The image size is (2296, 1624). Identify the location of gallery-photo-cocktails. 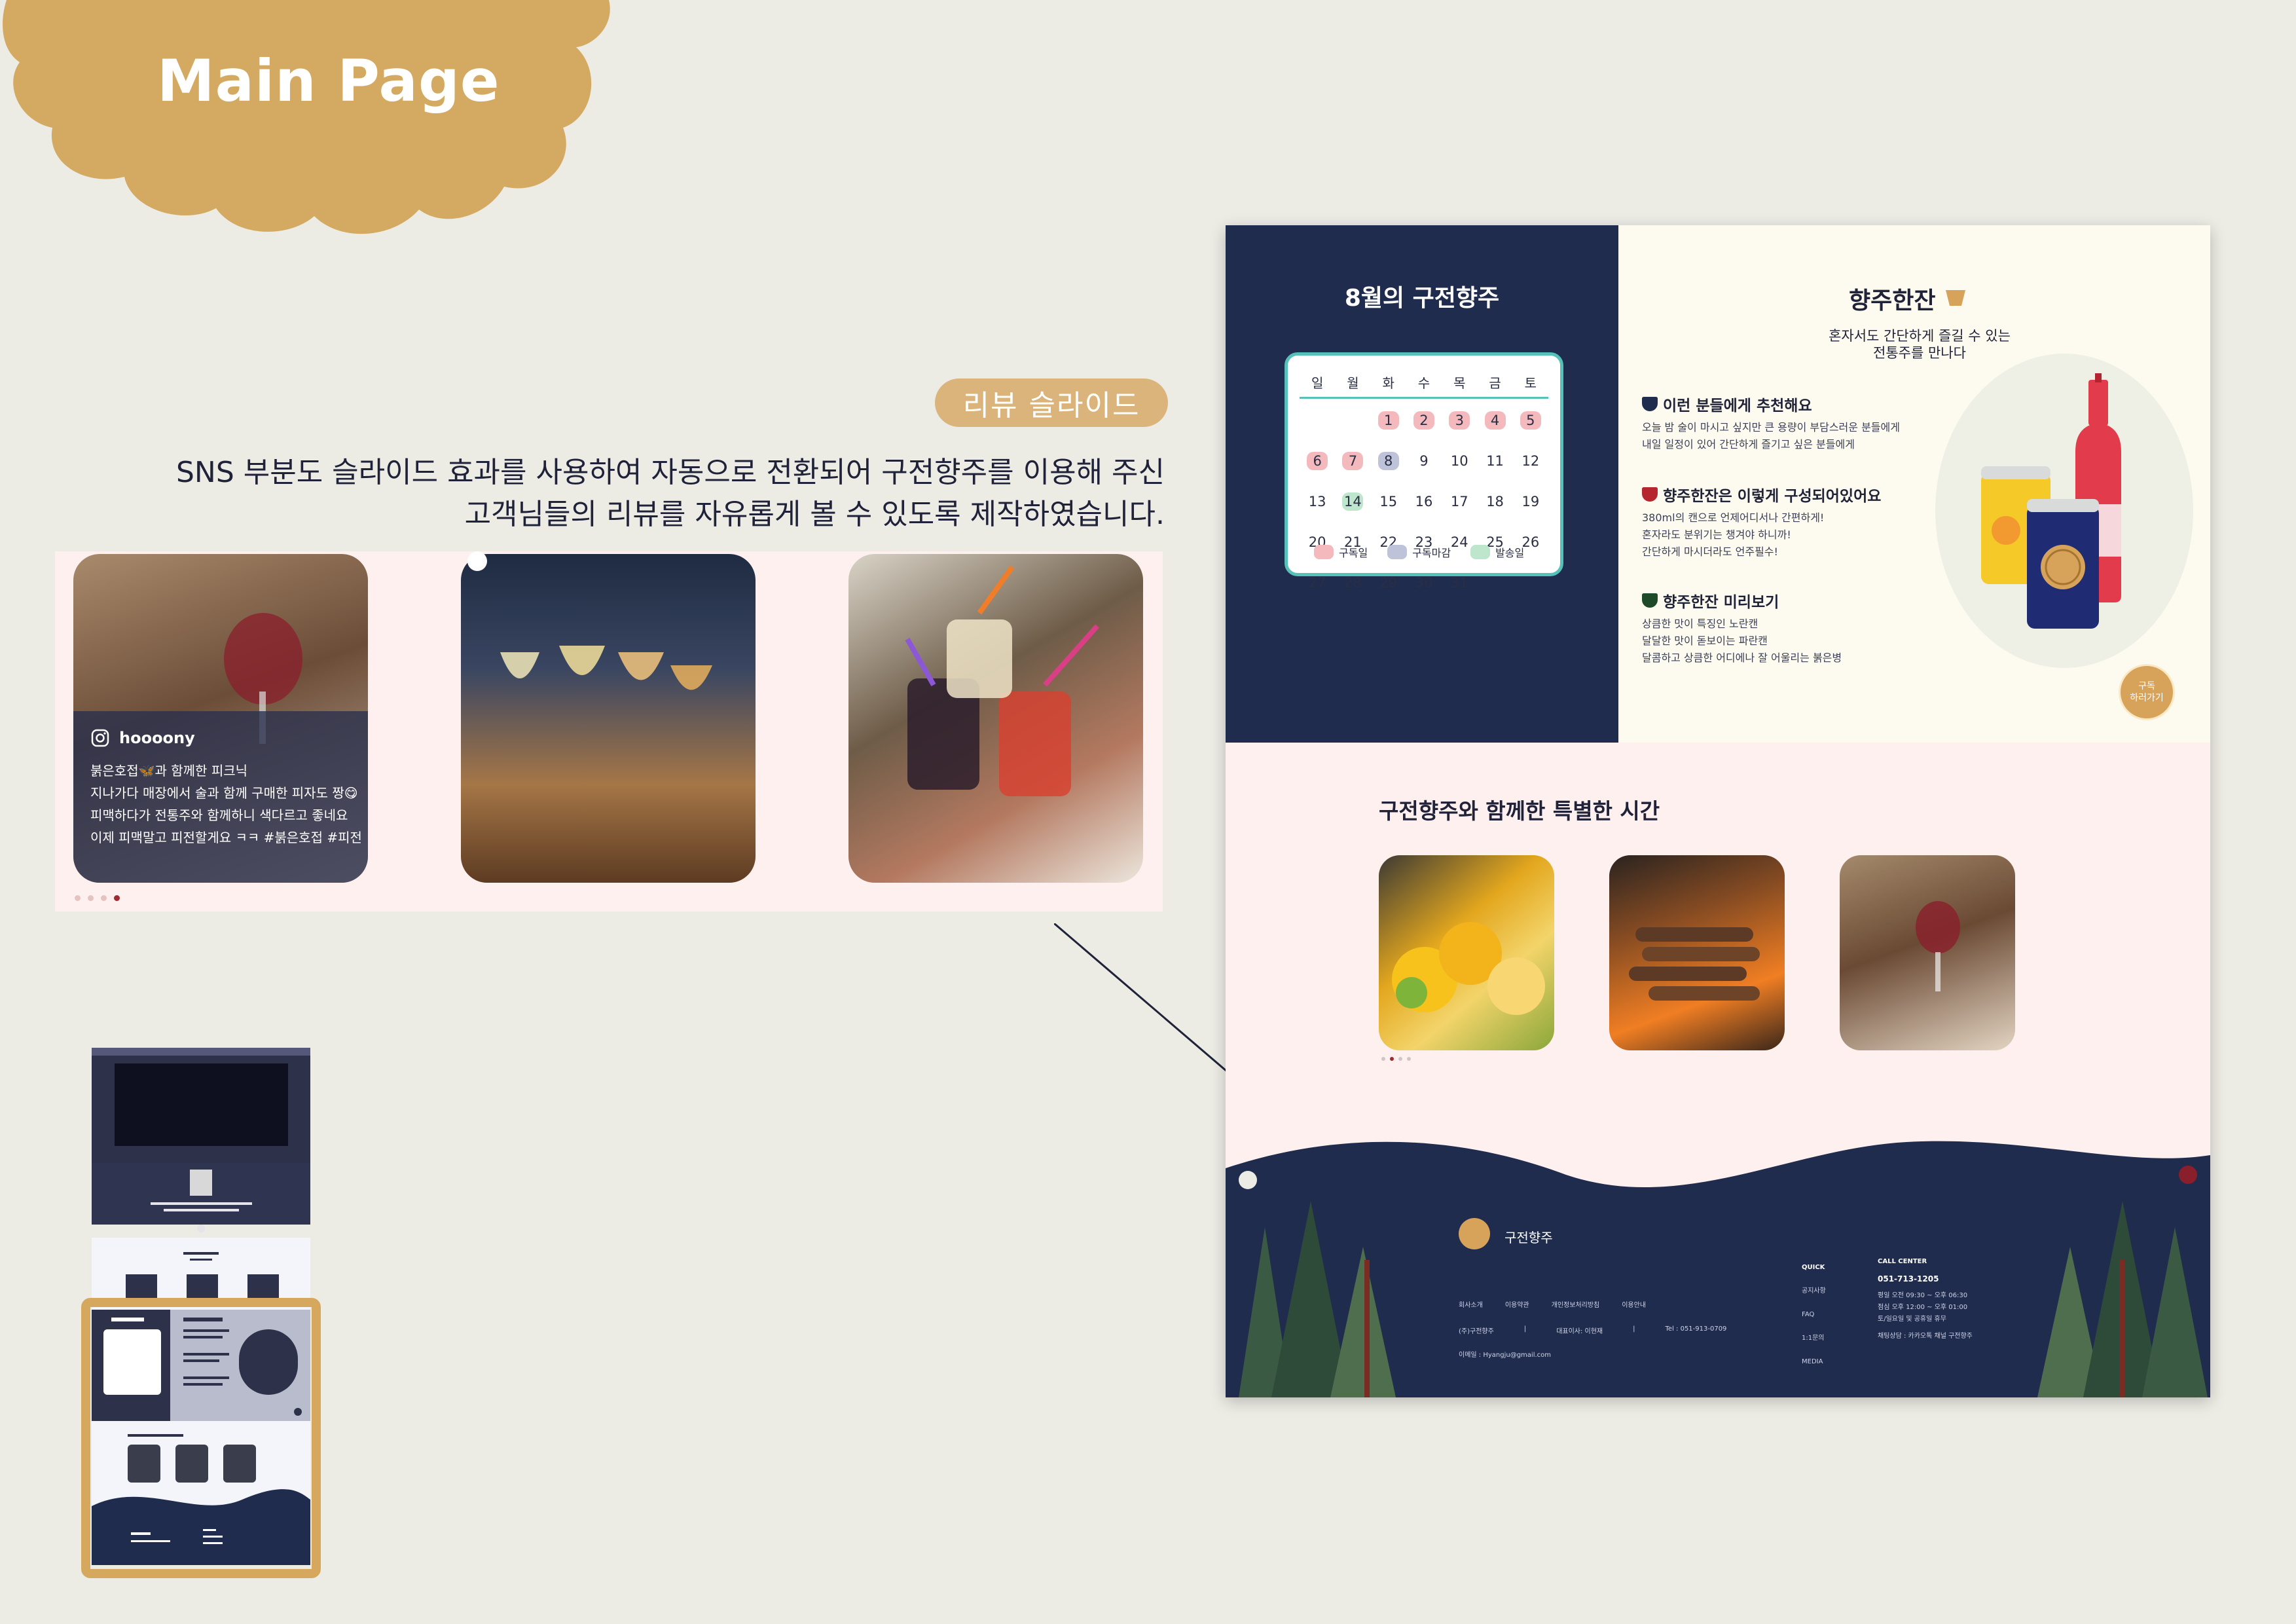
(1466, 952).